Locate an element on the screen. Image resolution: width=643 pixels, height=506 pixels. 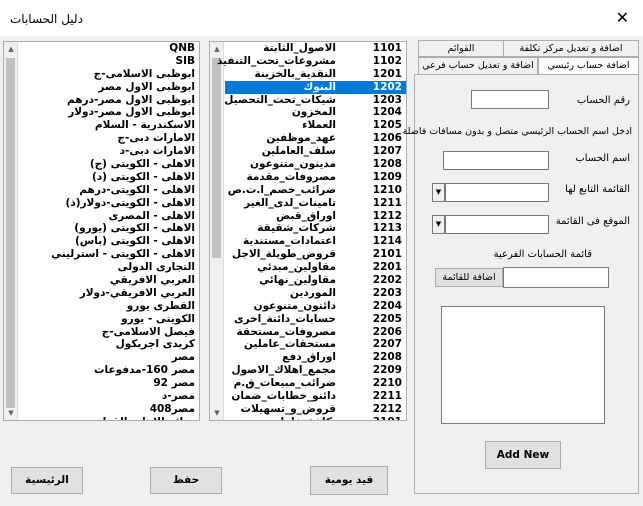
account-list-item: مستحقات_عاملين 2207 is located at coordinates (315, 344).